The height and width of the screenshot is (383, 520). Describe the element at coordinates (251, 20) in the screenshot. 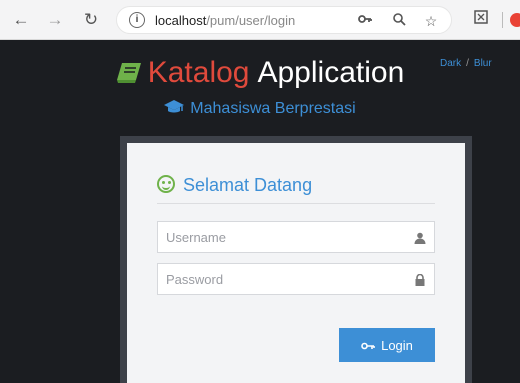

I see `url-path: /pum/user/login` at that location.